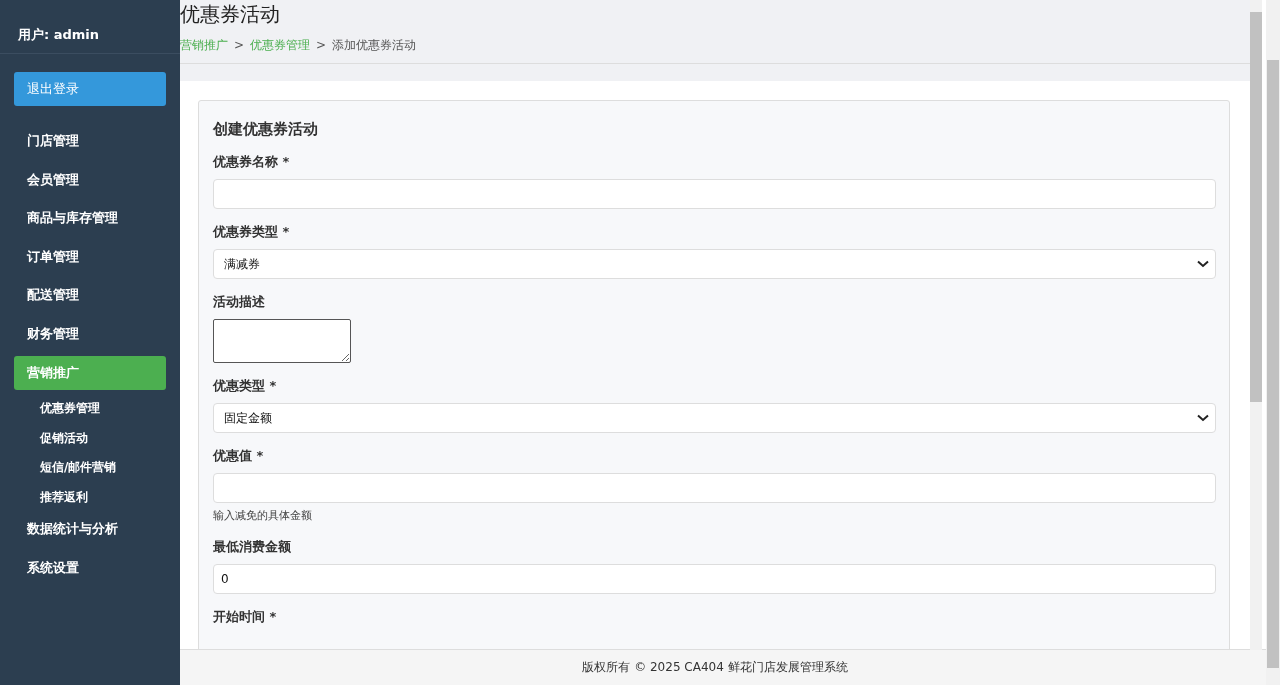 The height and width of the screenshot is (685, 1280). Describe the element at coordinates (90, 438) in the screenshot. I see `sidebar-subitem: 促销活动` at that location.